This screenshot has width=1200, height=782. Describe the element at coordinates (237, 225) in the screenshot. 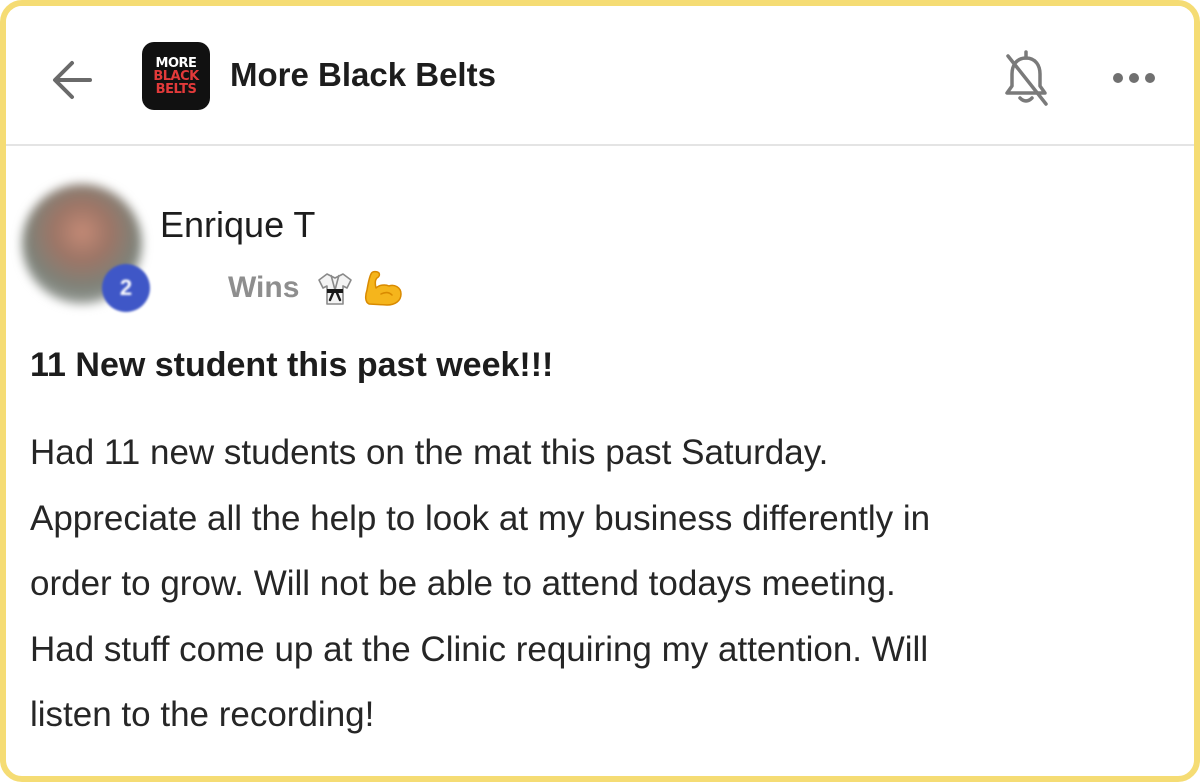

I see `author-name: Enrique T` at that location.